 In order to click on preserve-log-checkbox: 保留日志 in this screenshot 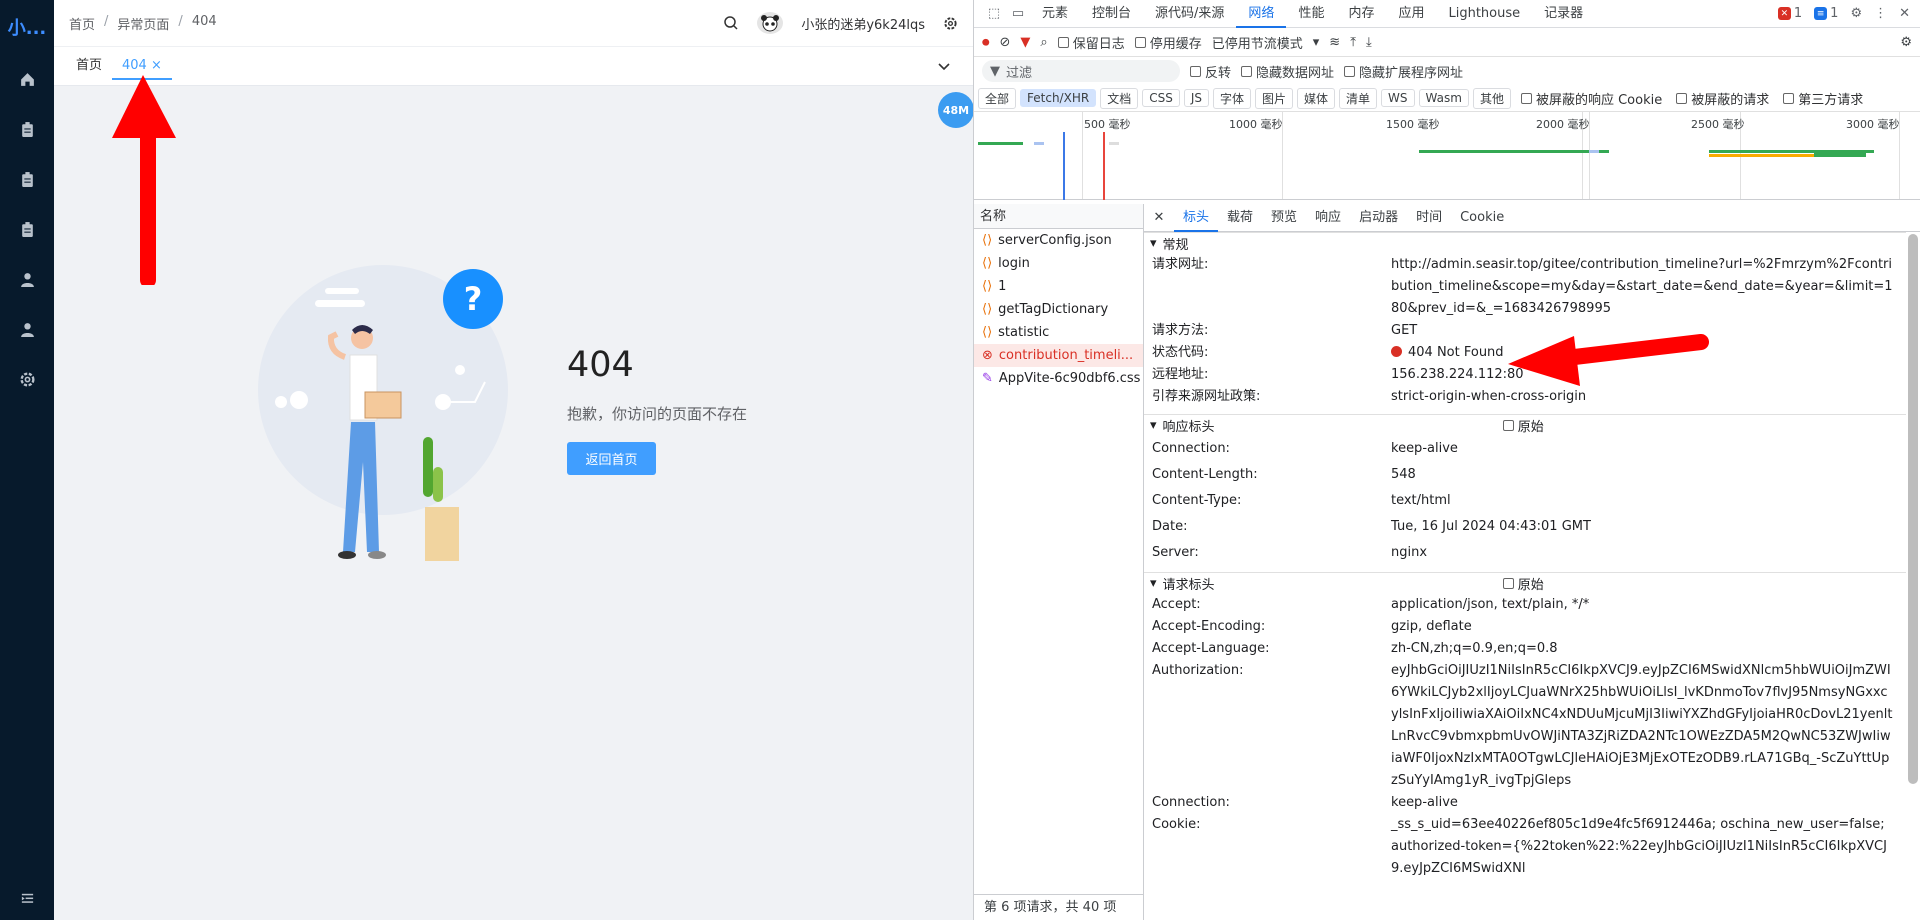, I will do `click(1091, 42)`.